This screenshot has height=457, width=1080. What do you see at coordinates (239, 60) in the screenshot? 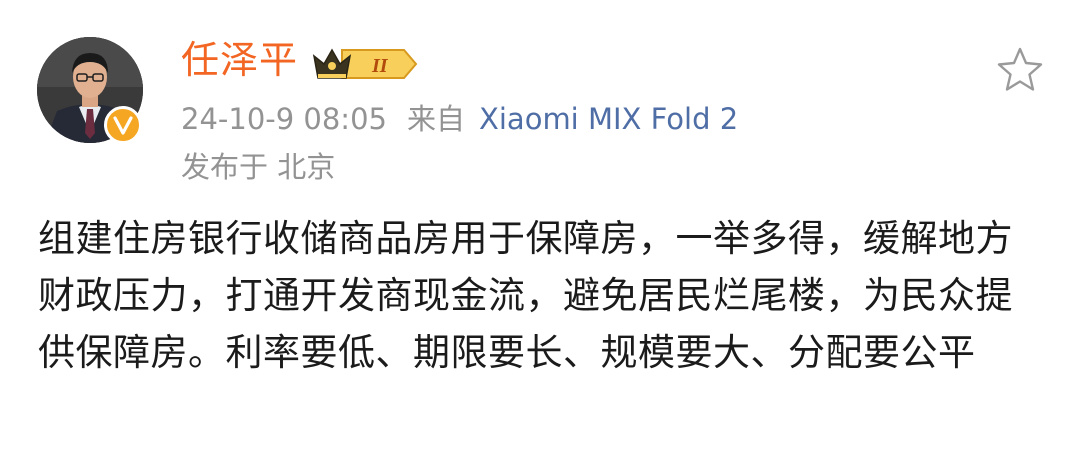
I see `author-name: 任泽平` at bounding box center [239, 60].